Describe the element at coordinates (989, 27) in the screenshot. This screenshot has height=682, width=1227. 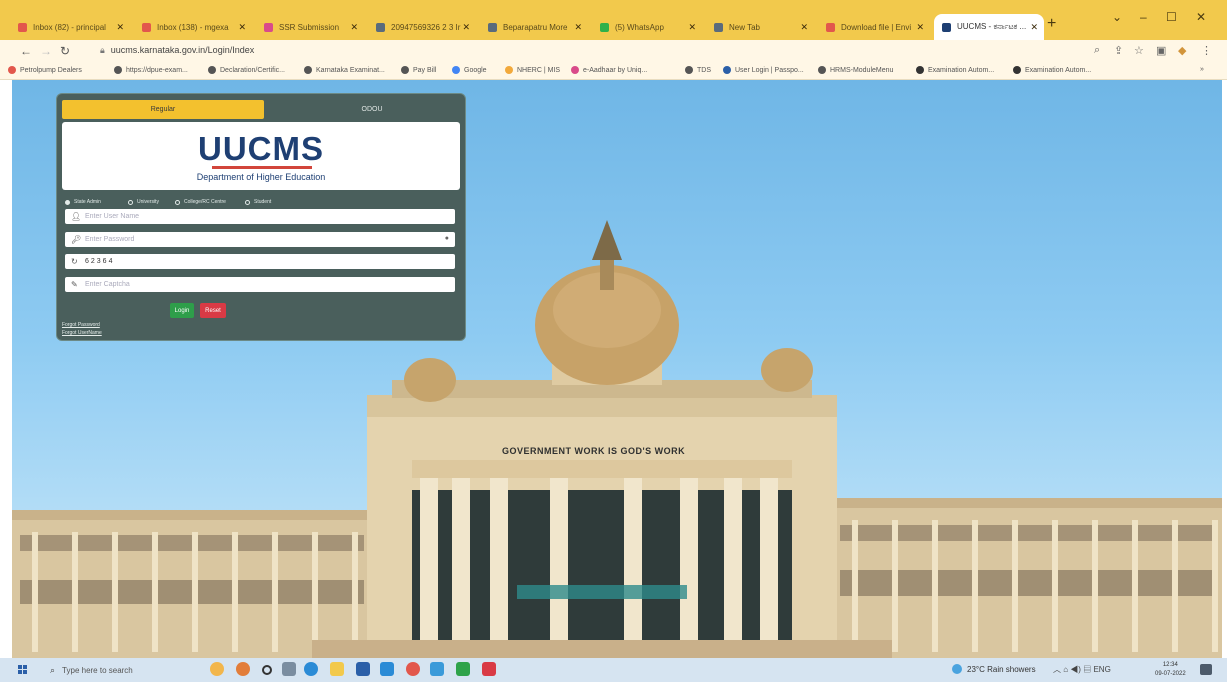
I see `browser-tab-active: UUCMS - ಕರ್ನಾಟಕ ... ✕` at that location.